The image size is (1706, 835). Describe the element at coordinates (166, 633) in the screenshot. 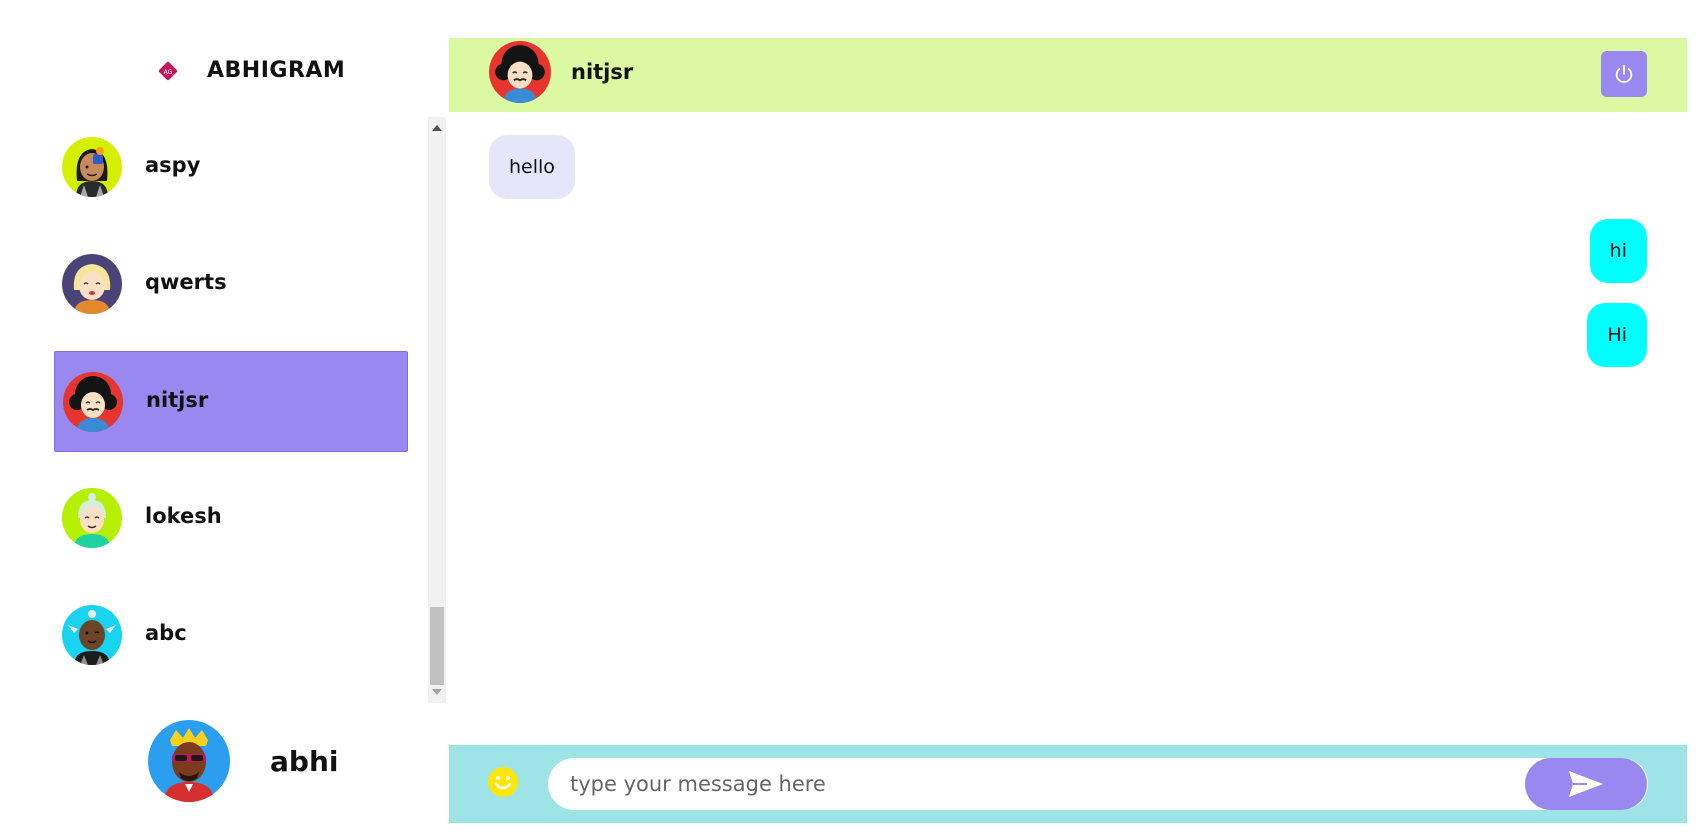

I see `contact-name: abc` at that location.